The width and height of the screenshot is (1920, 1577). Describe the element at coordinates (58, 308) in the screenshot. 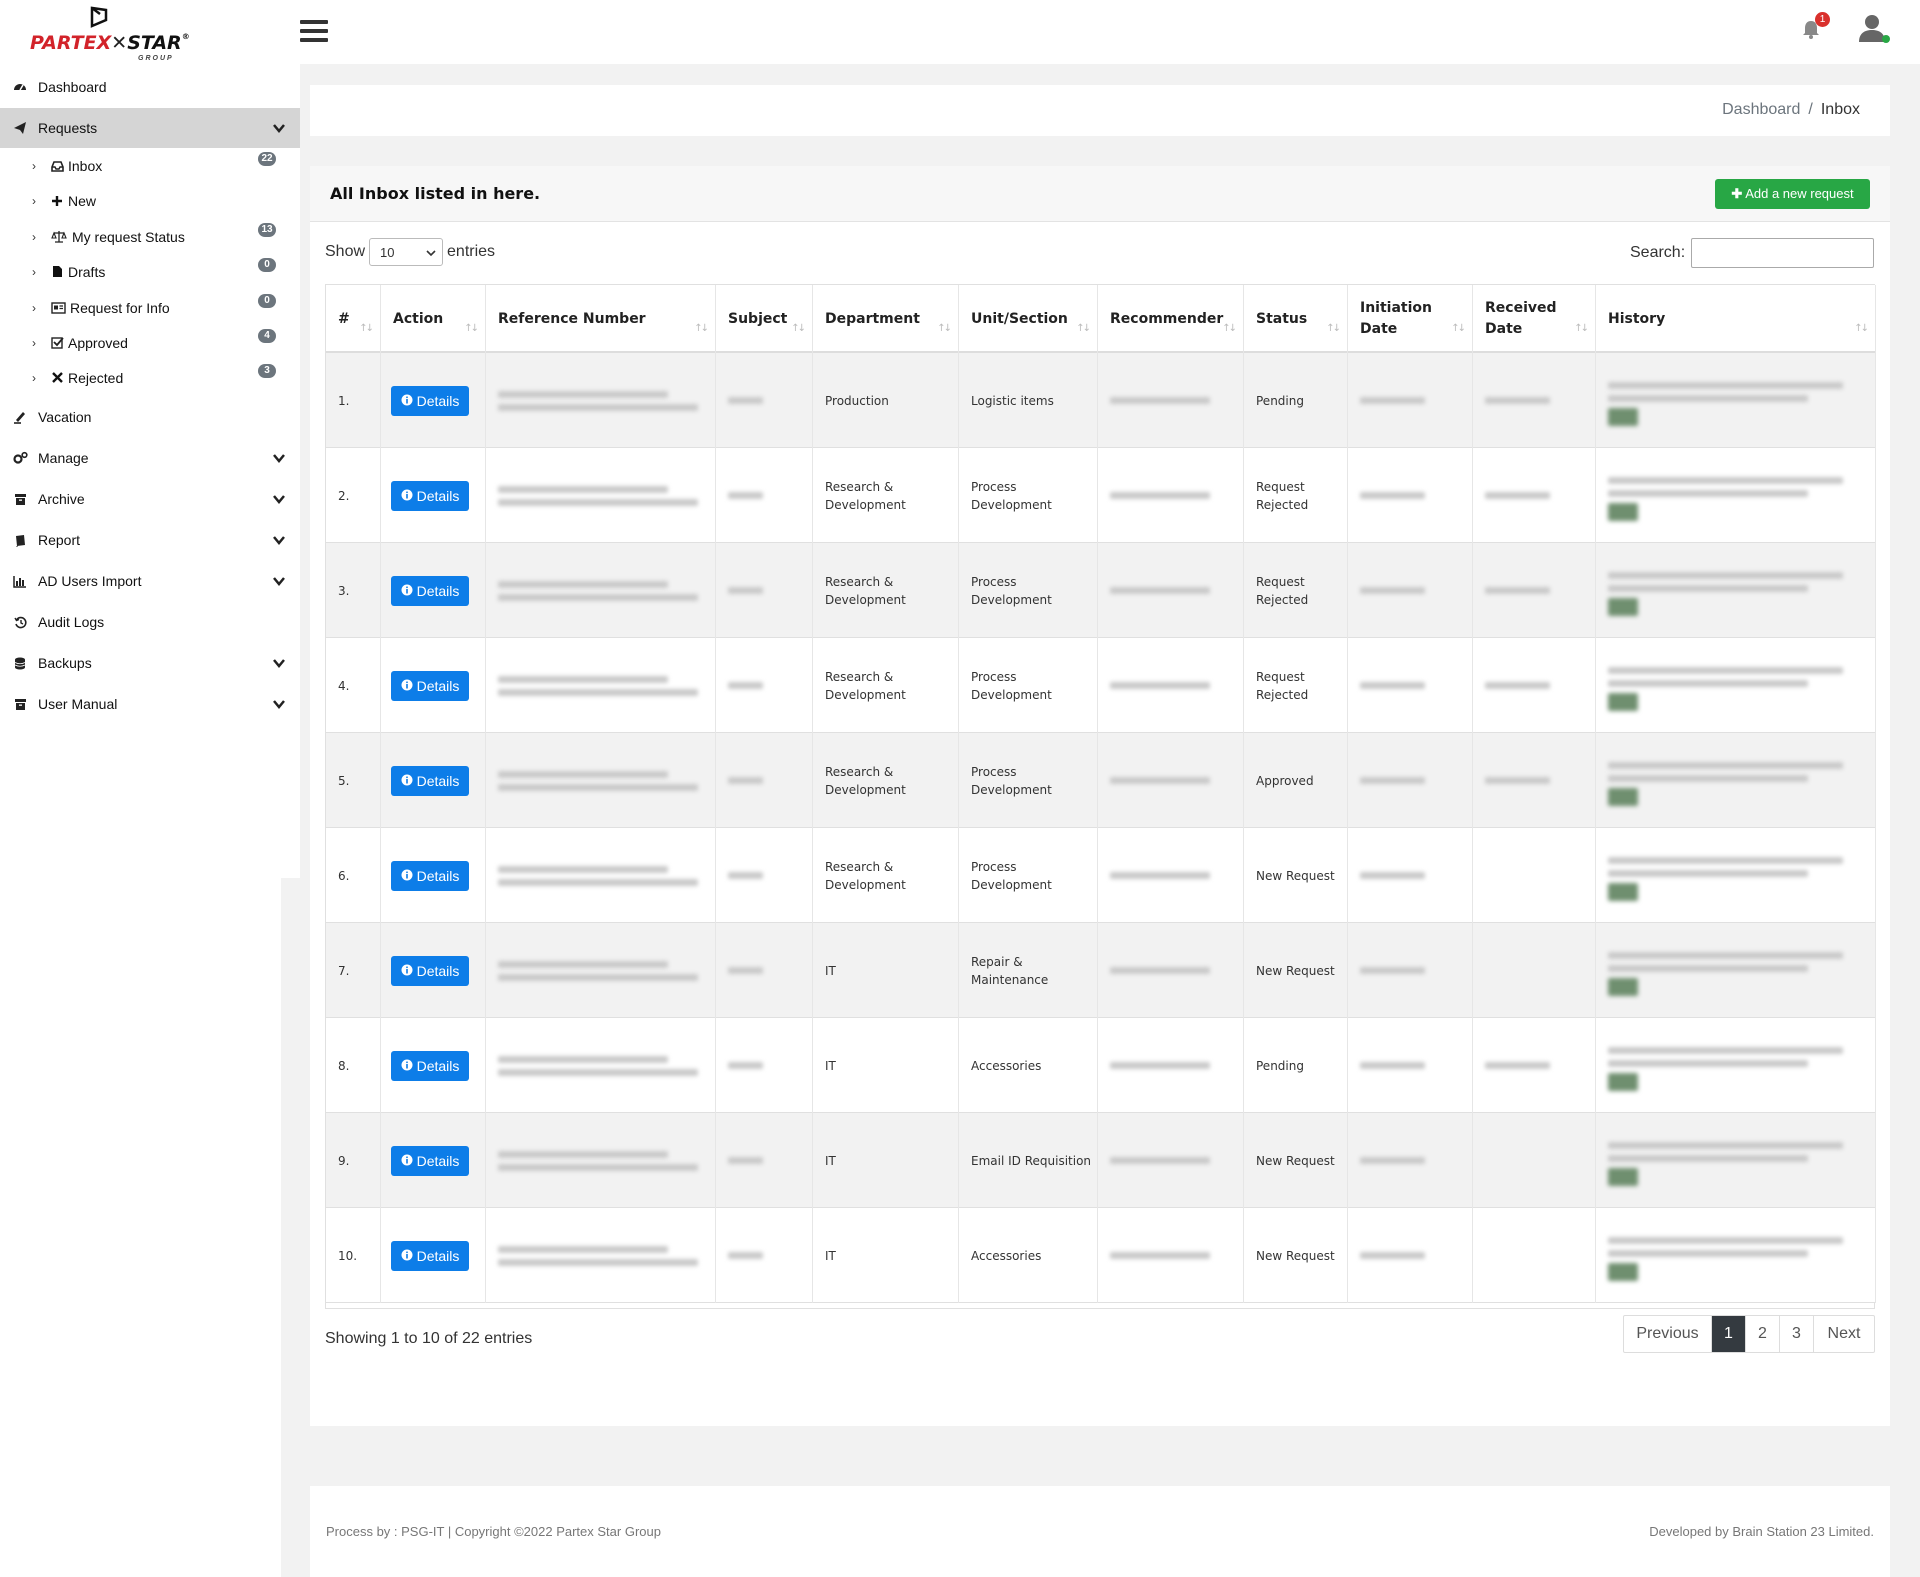

I see `id-card-icon` at that location.